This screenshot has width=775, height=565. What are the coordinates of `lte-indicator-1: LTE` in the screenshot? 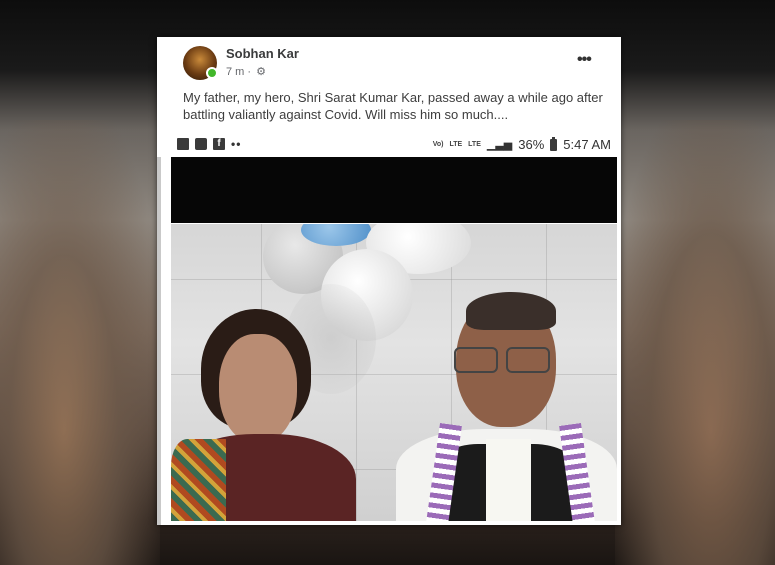 It's located at (456, 144).